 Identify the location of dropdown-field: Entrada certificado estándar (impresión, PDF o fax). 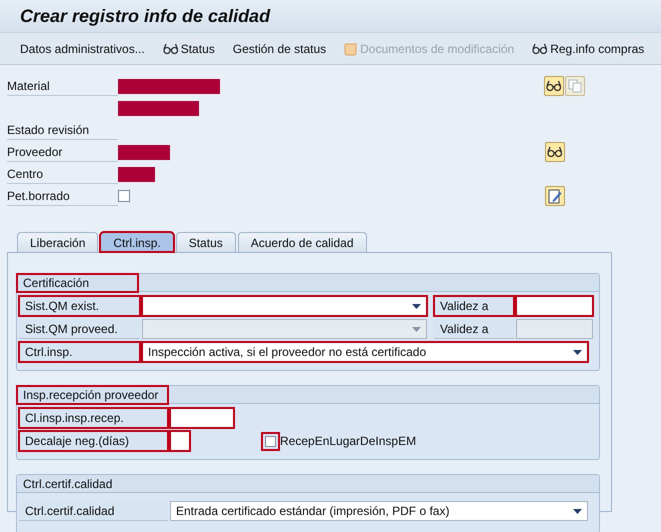
(379, 511).